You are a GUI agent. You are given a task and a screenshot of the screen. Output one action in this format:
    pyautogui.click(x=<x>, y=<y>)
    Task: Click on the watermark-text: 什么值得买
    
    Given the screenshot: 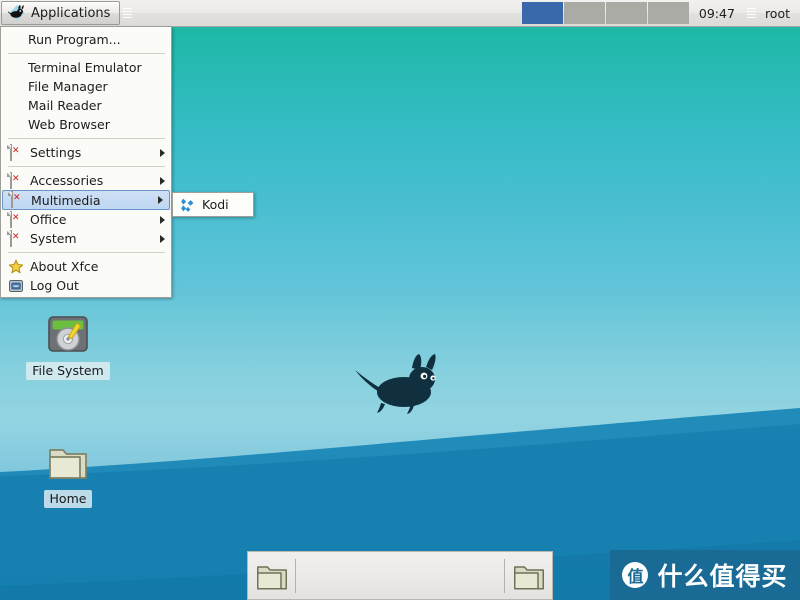 What is the action you would take?
    pyautogui.click(x=722, y=576)
    